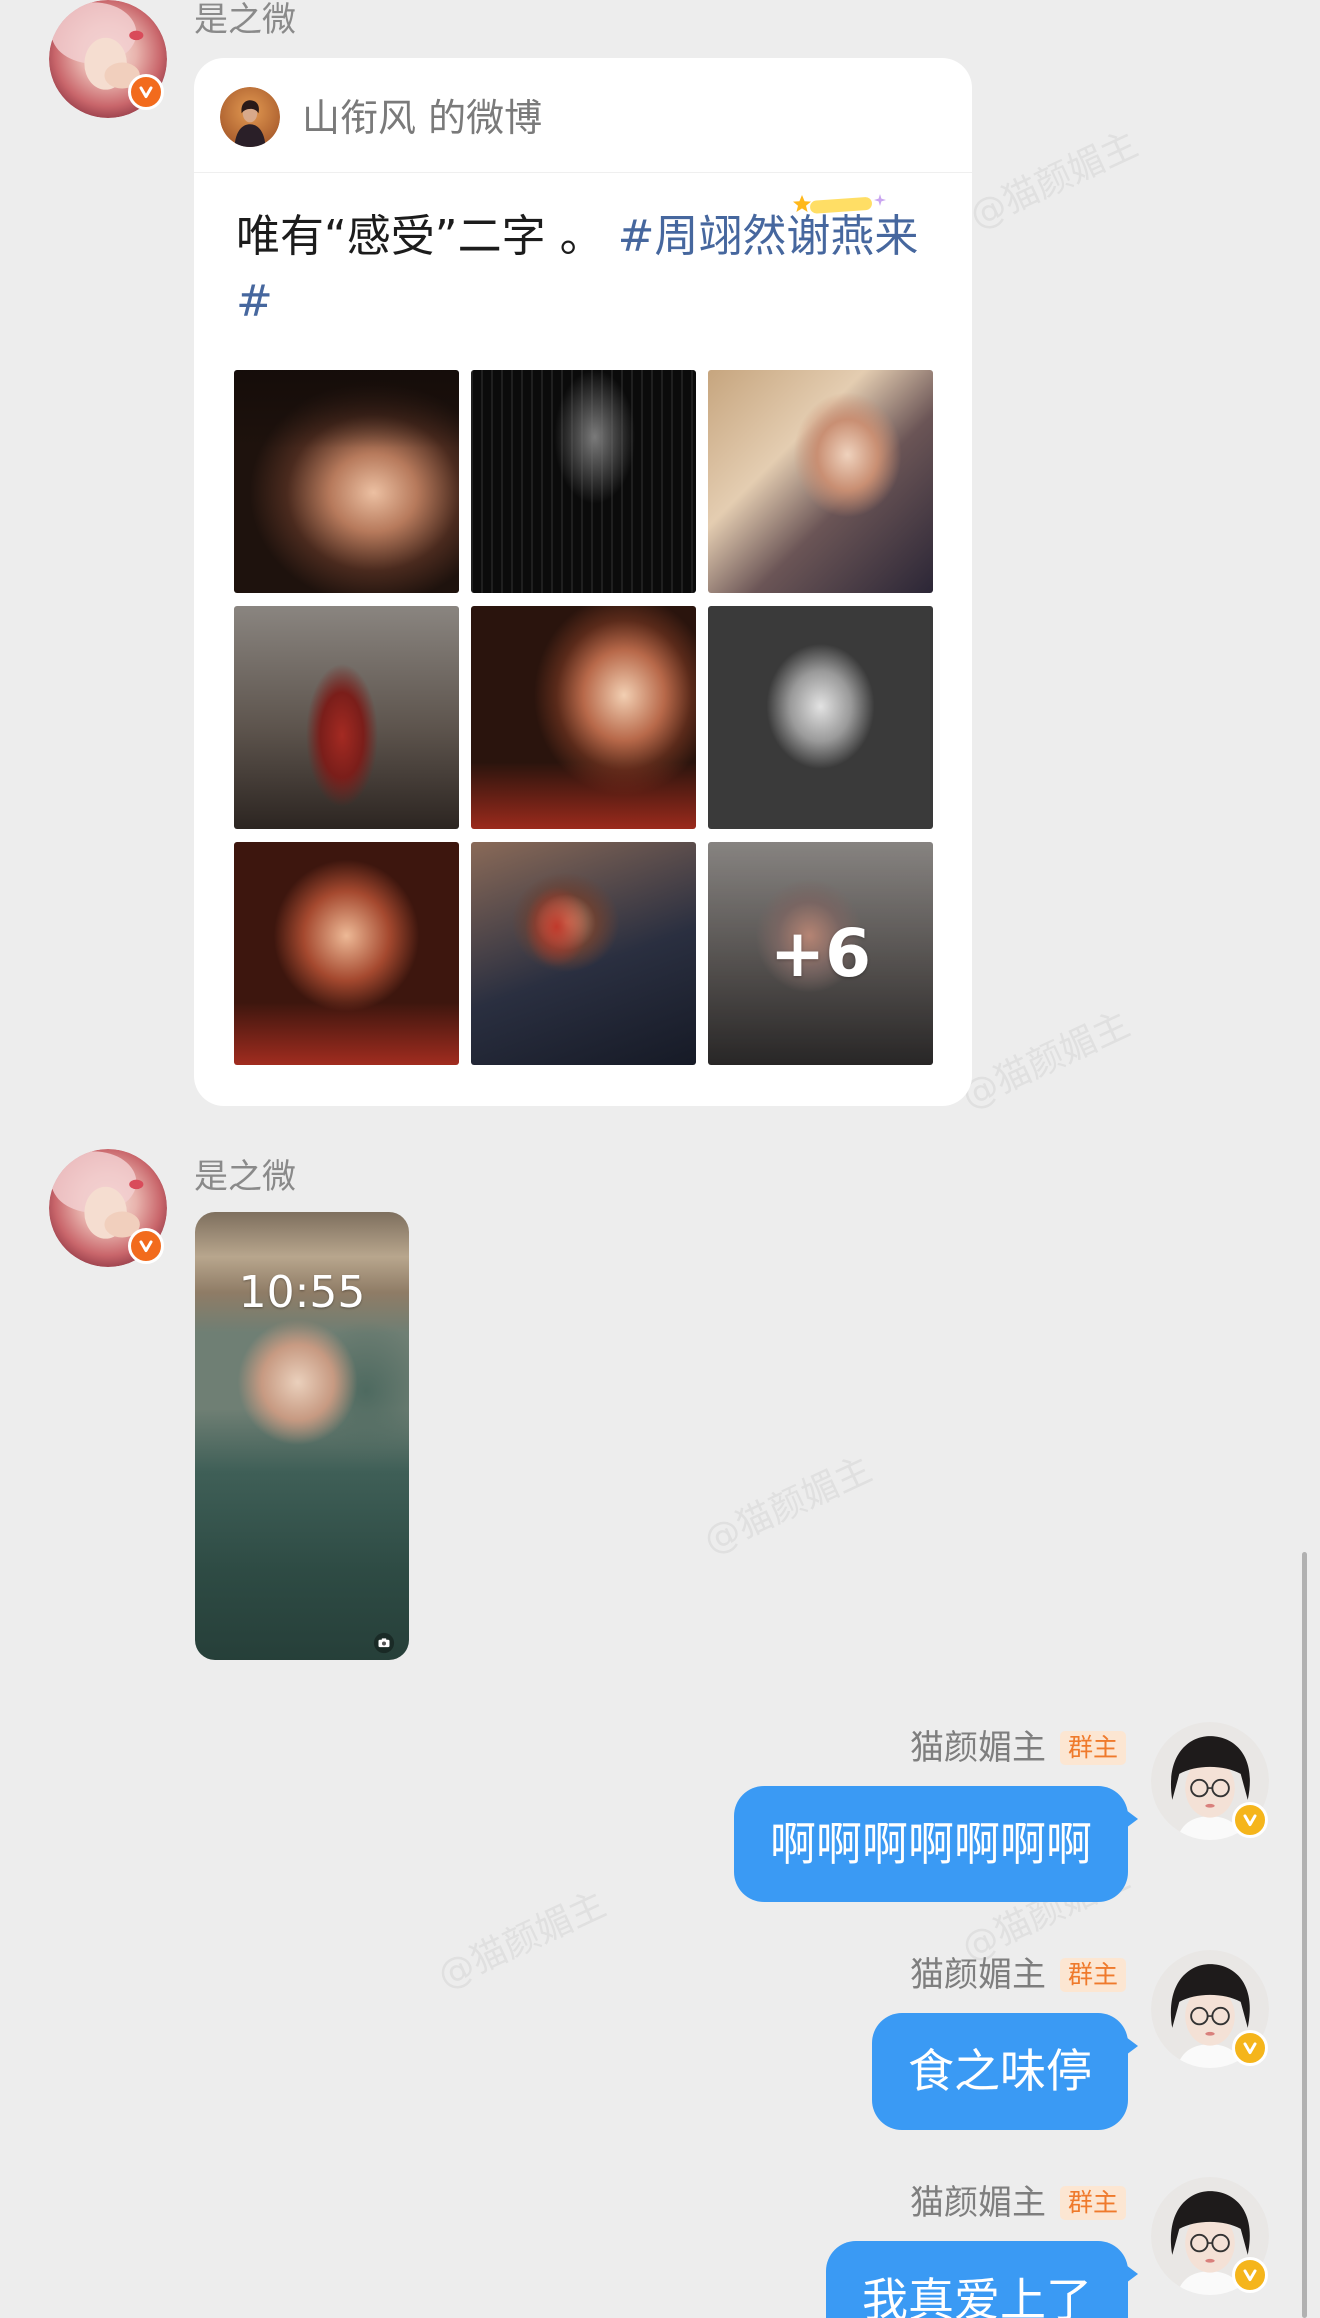 The width and height of the screenshot is (1320, 2318). I want to click on more-images-count: +6, so click(820, 953).